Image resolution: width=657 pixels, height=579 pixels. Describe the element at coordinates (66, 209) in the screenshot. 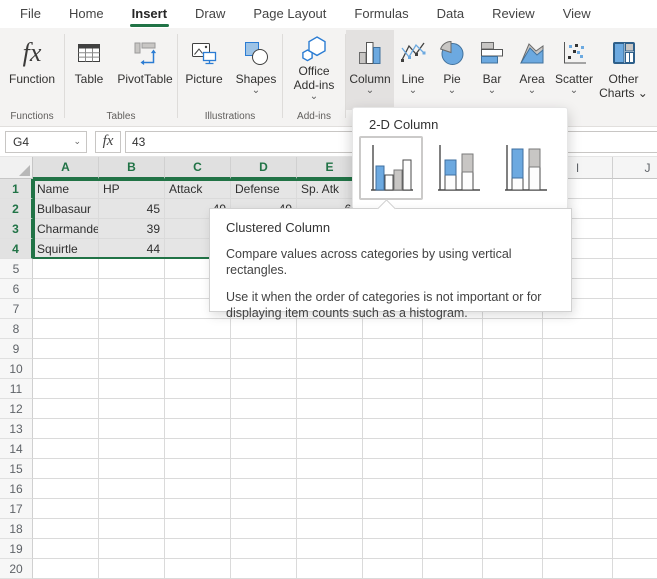

I see `cell-A2: Bulbasaur` at that location.